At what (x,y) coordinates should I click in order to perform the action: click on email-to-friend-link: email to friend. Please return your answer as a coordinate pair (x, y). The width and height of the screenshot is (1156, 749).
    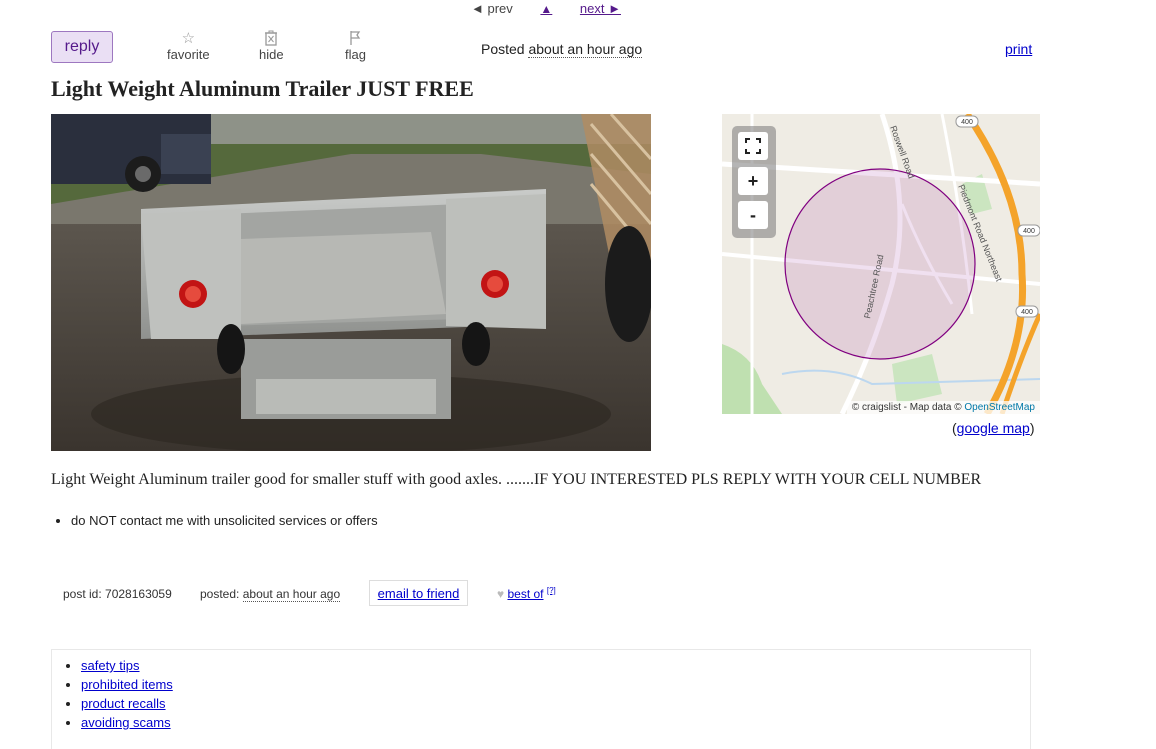
    Looking at the image, I should click on (419, 593).